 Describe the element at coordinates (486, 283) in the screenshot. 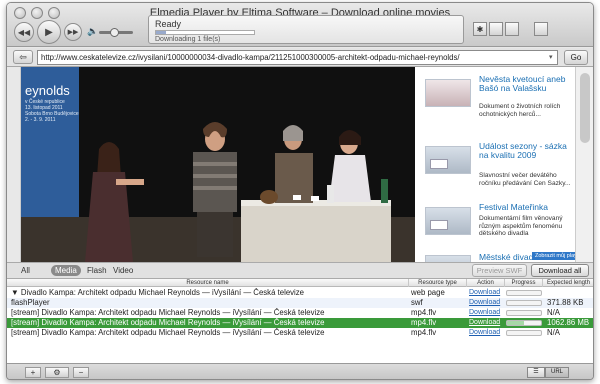

I see `col-action: Action` at that location.